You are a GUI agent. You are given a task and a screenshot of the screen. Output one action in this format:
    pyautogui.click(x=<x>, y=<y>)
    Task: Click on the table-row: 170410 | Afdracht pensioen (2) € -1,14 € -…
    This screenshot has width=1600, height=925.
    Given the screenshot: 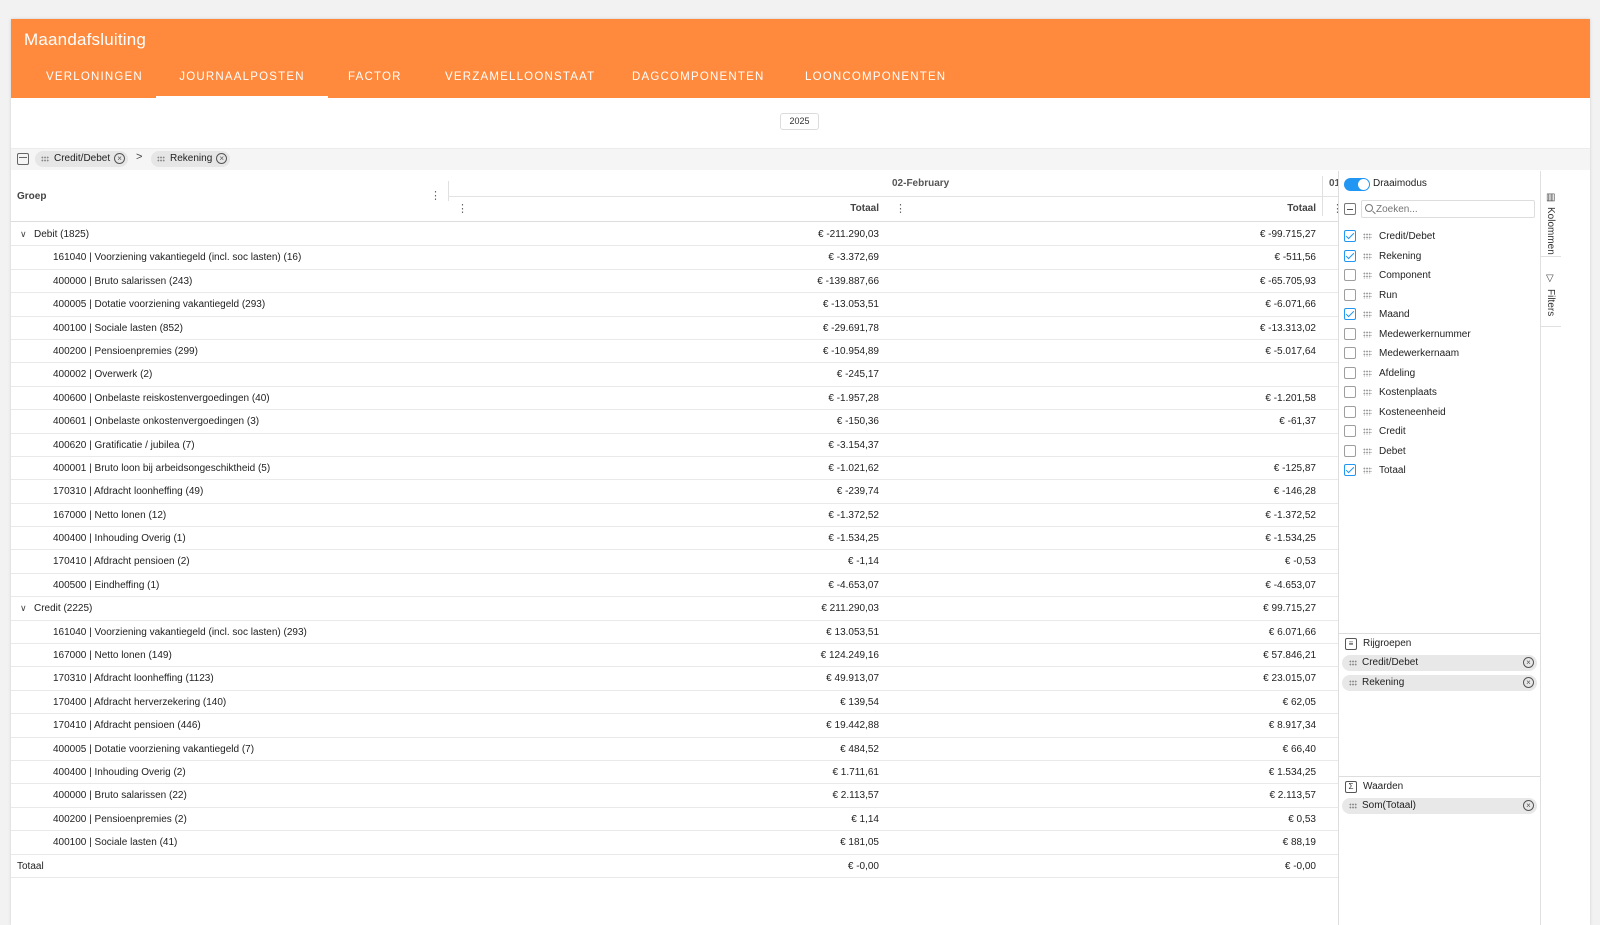 What is the action you would take?
    pyautogui.click(x=674, y=562)
    